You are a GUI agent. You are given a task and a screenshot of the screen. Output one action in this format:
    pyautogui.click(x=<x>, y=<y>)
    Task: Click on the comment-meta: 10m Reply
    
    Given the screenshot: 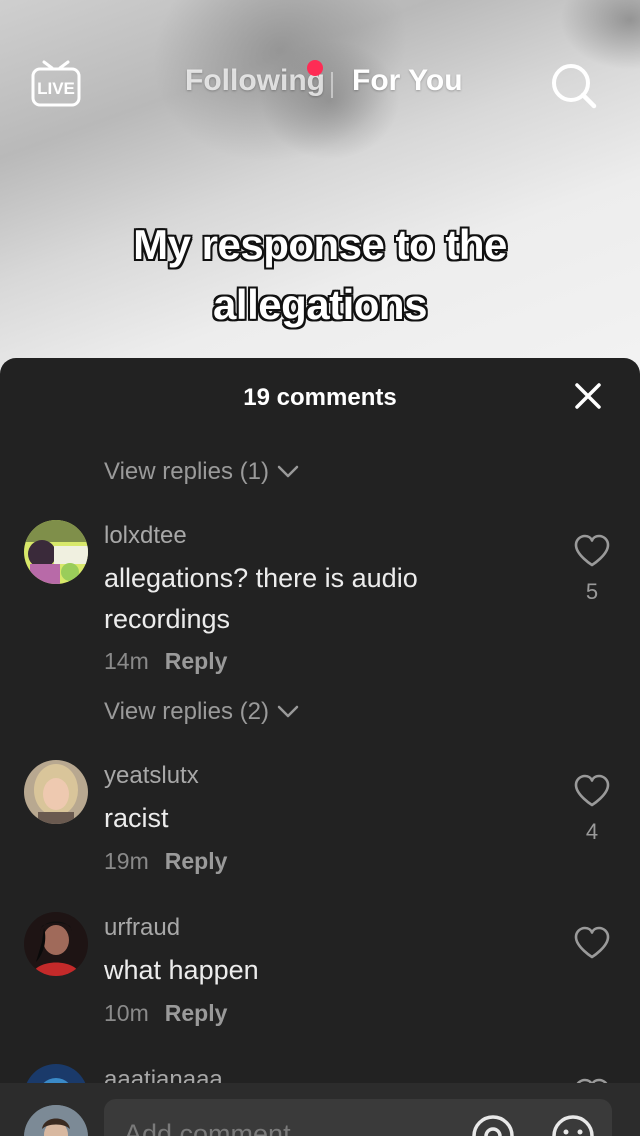 What is the action you would take?
    pyautogui.click(x=165, y=1013)
    